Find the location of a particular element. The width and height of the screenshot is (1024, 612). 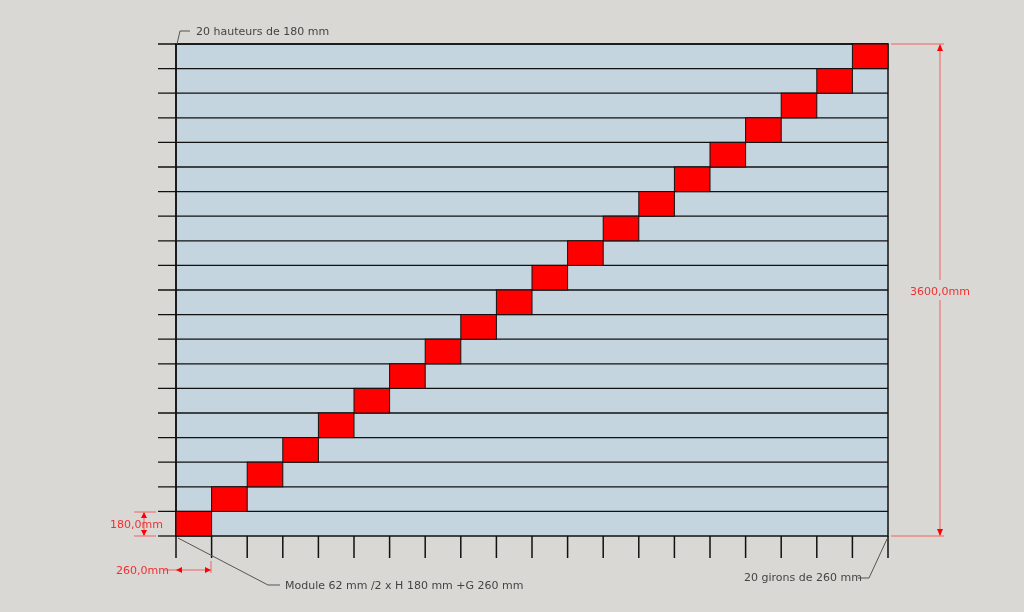

heights-note: 20 hauteurs de 180 mm is located at coordinates (263, 31).